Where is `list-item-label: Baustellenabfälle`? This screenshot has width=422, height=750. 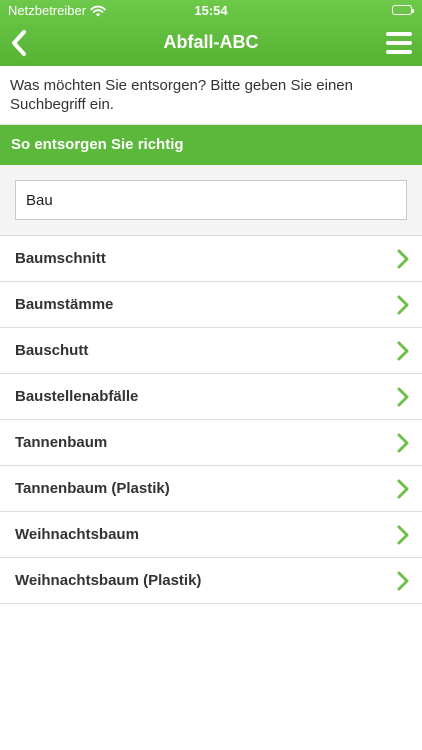
list-item-label: Baustellenabfälle is located at coordinates (77, 396).